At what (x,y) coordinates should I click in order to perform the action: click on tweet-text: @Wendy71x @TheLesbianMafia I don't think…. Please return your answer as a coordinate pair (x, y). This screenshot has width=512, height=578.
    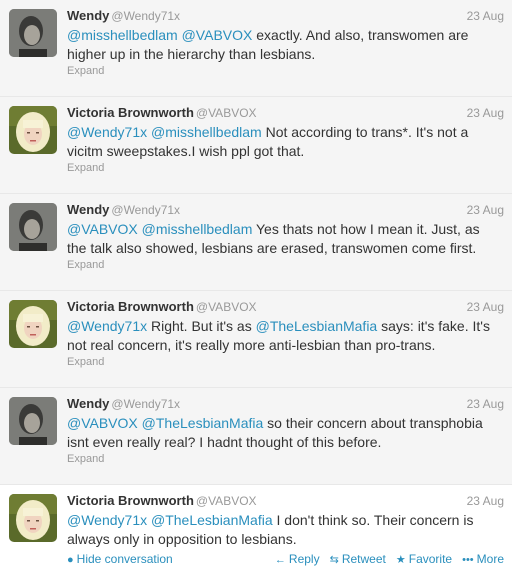
    Looking at the image, I should click on (284, 530).